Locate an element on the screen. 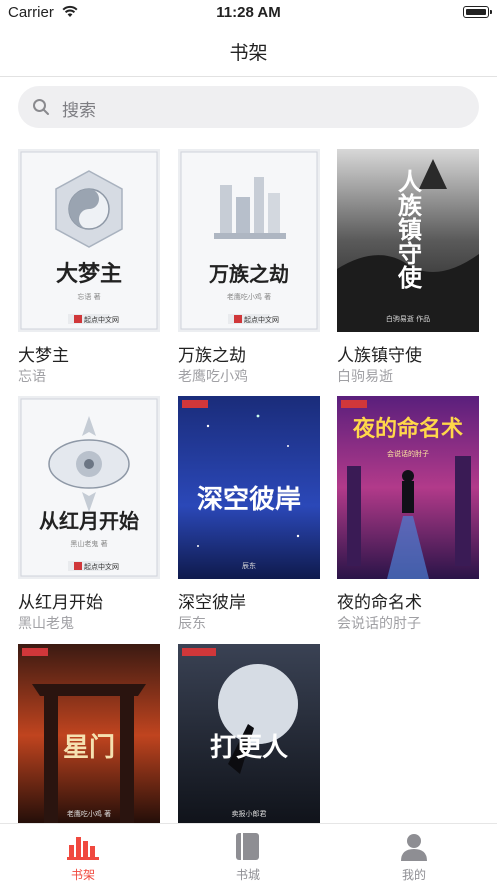 The height and width of the screenshot is (884, 497). book-item: 万族之劫 老鹰吃小鸡 著起点中文网 万族之劫 老鹰吃小鸡 is located at coordinates (249, 269).